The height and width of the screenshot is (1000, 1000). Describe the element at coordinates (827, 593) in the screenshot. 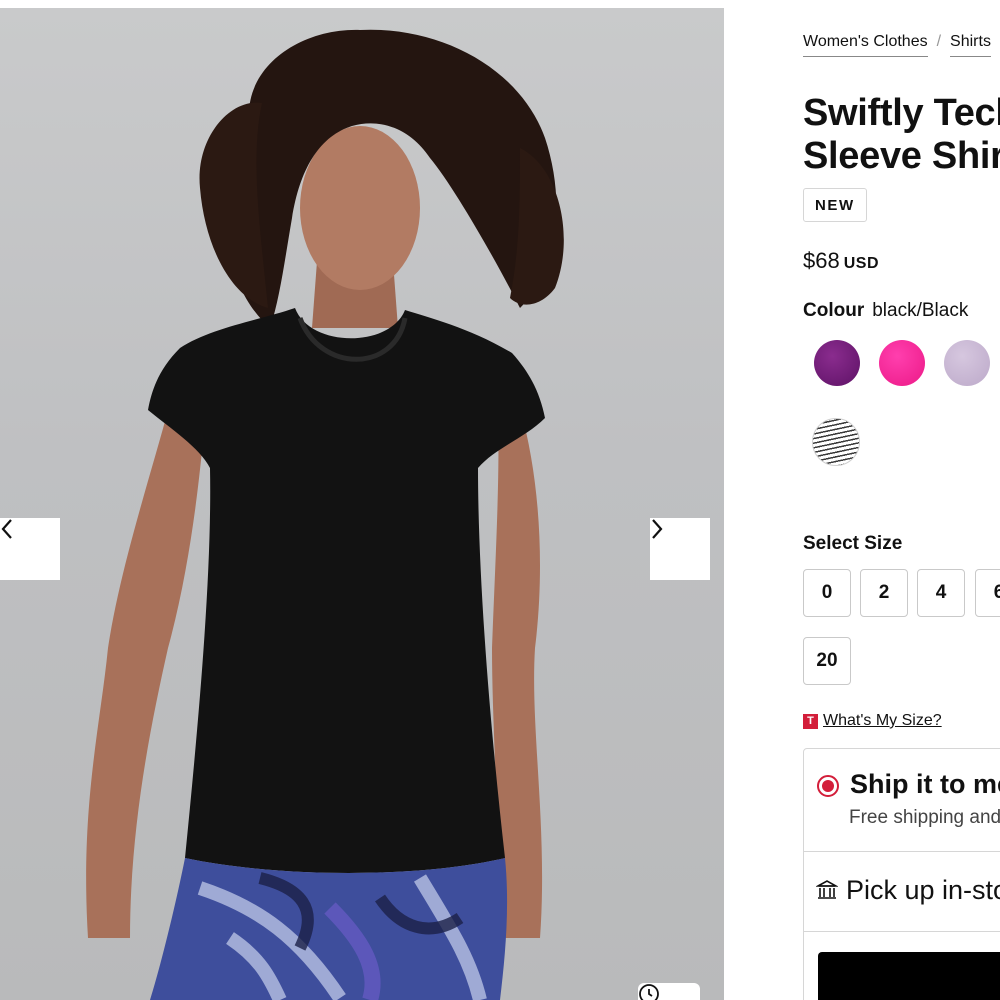

I see `size-option-0: 0` at that location.